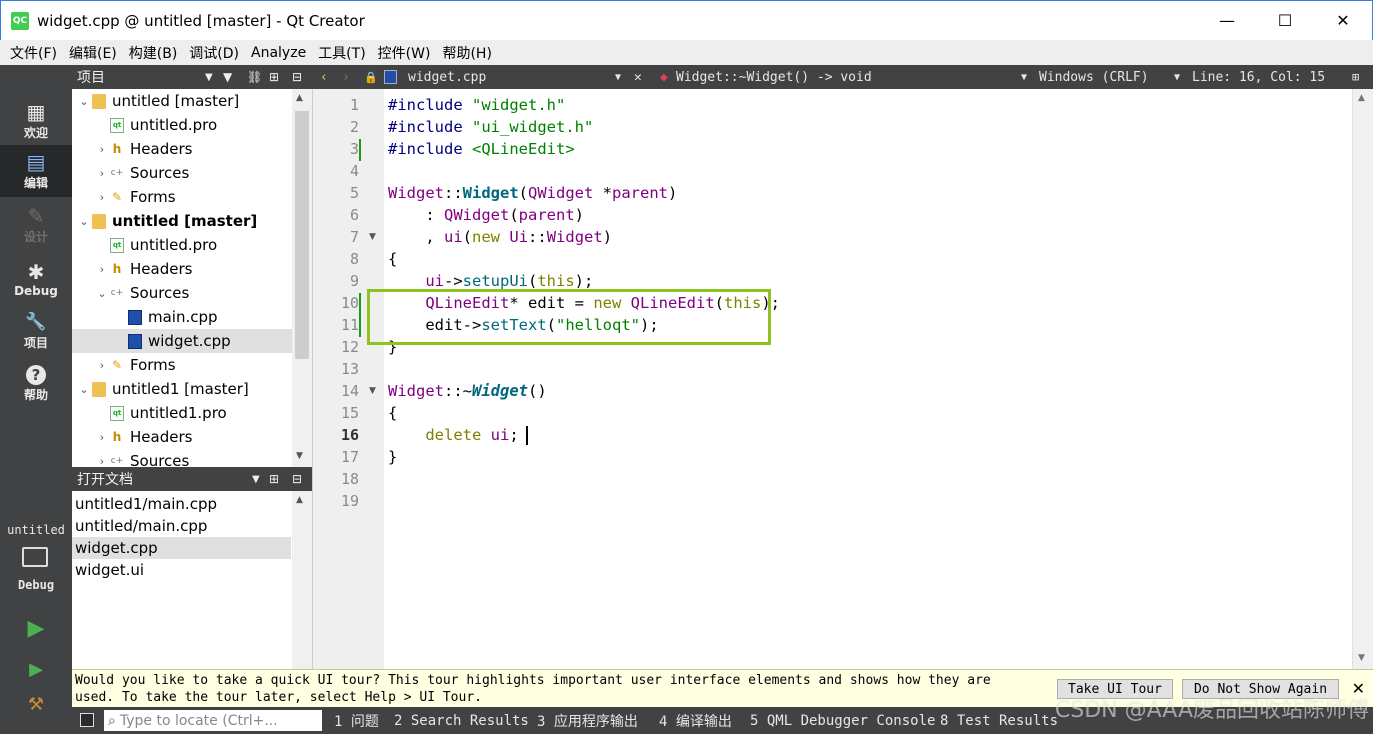 Image resolution: width=1373 pixels, height=734 pixels. I want to click on pane-search-results: 2 Search Results, so click(461, 720).